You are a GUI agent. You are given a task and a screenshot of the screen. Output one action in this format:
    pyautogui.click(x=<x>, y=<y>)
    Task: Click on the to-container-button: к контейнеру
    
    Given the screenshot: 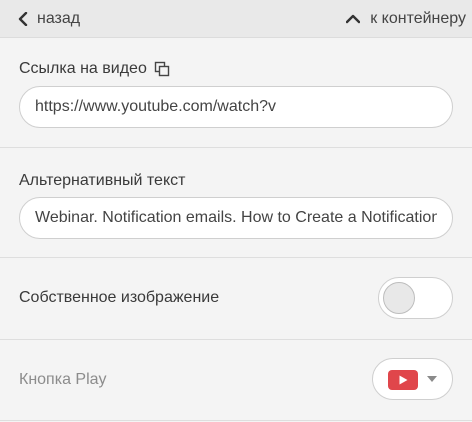 What is the action you would take?
    pyautogui.click(x=406, y=19)
    